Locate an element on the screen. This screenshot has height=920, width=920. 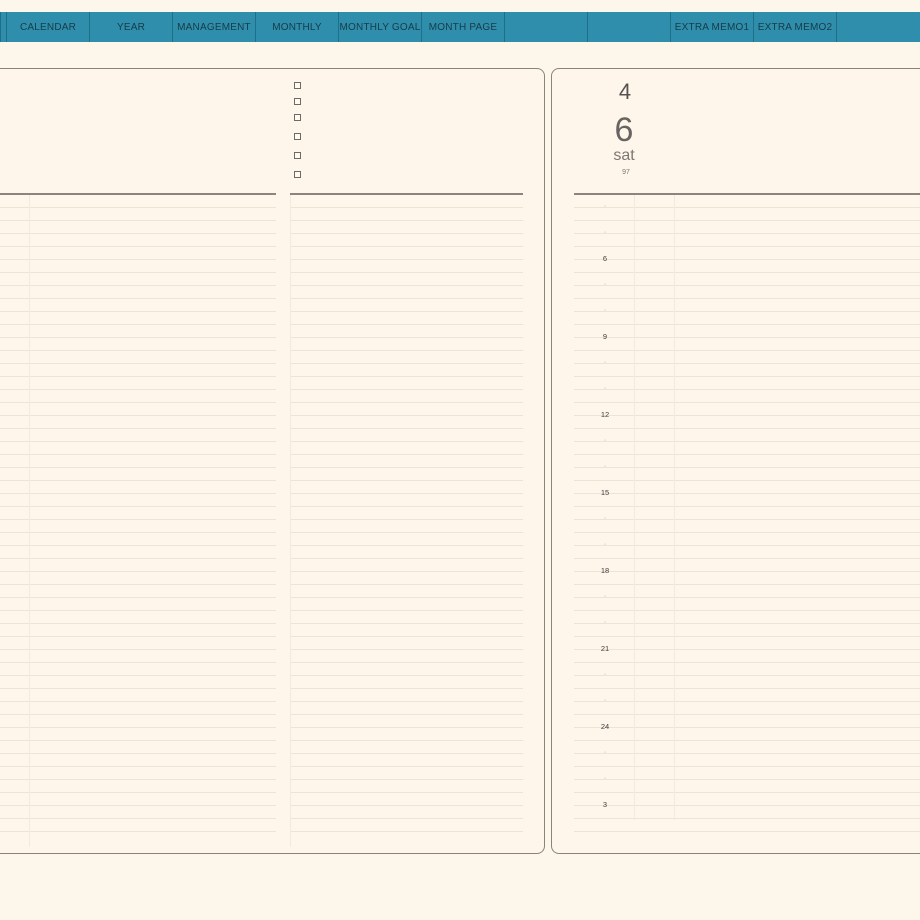
date-month: 4 is located at coordinates (625, 91).